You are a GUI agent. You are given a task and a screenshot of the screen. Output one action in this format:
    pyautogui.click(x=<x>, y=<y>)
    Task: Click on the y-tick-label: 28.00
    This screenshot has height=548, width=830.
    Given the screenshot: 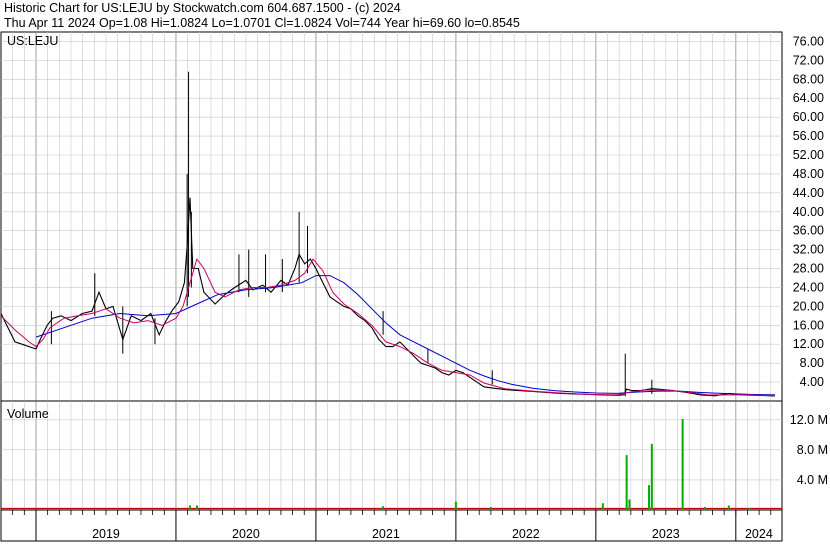 What is the action you would take?
    pyautogui.click(x=808, y=269)
    